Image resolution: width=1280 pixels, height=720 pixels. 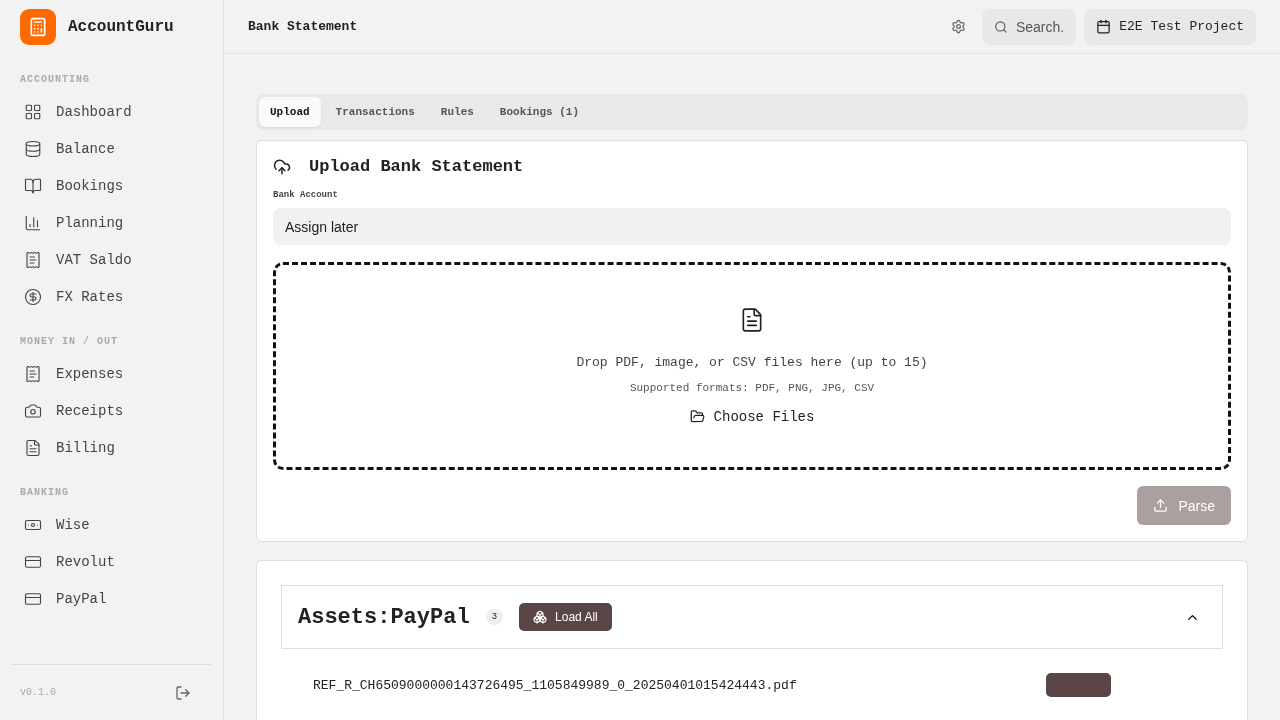 What do you see at coordinates (38, 692) in the screenshot?
I see `version-label: v0.1.0` at bounding box center [38, 692].